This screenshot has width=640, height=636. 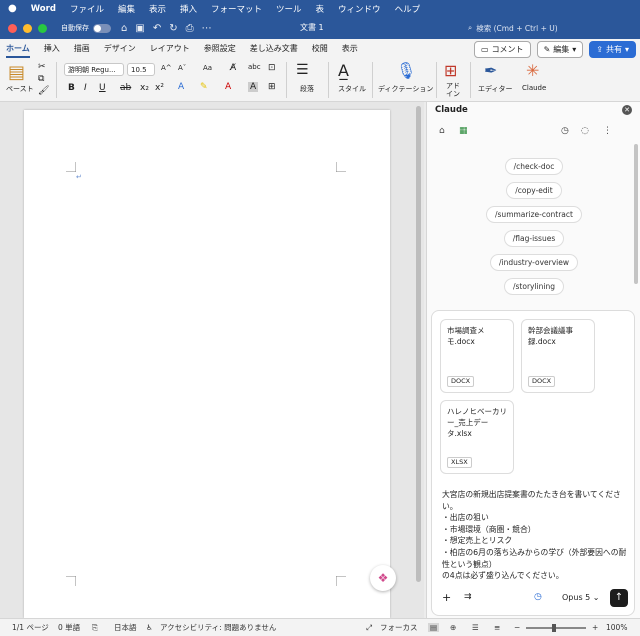 I want to click on menu-insert: 挿入, so click(x=188, y=9).